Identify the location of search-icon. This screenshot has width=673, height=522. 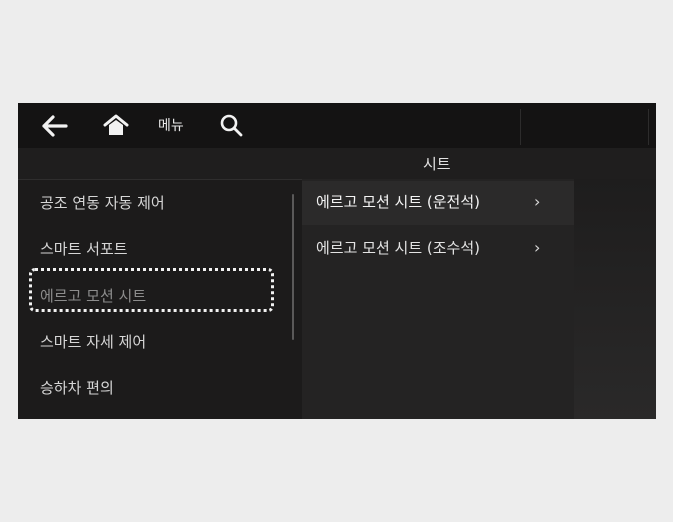
(231, 125).